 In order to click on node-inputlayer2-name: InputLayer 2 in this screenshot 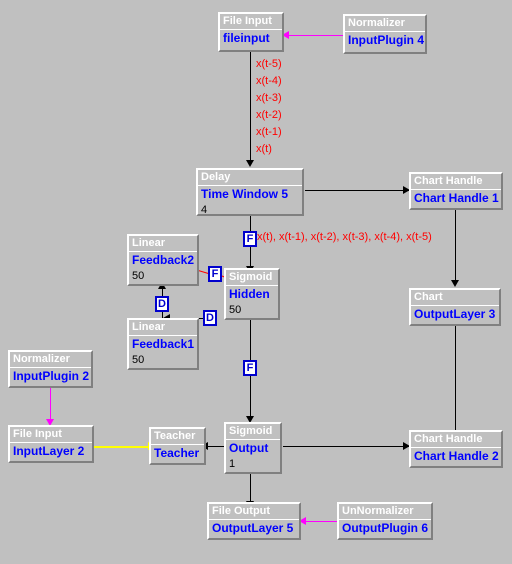, I will do `click(49, 451)`.